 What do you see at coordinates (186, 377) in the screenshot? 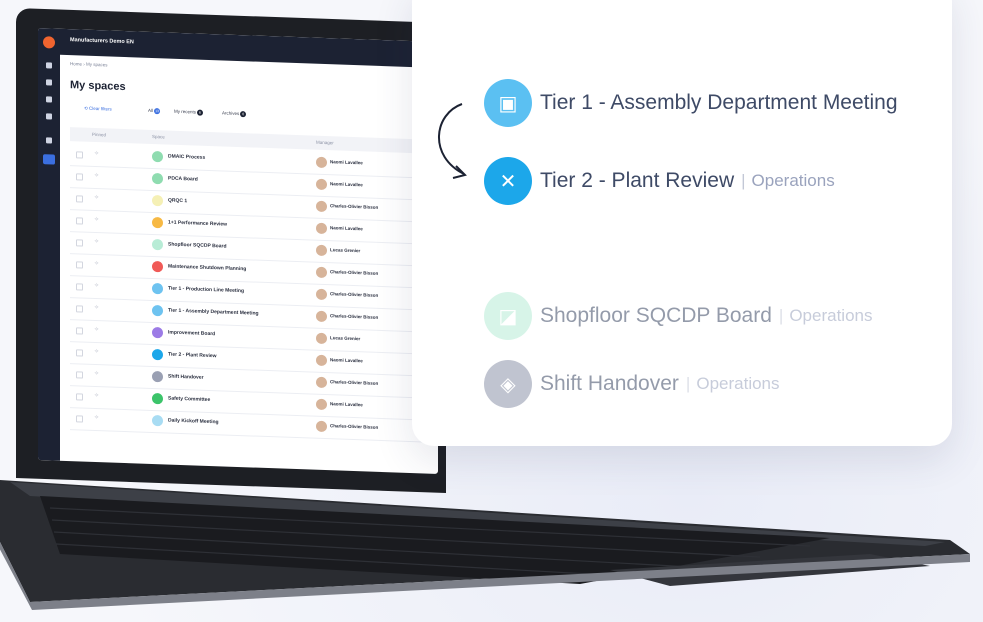
I see `space-name: Shift Handover` at bounding box center [186, 377].